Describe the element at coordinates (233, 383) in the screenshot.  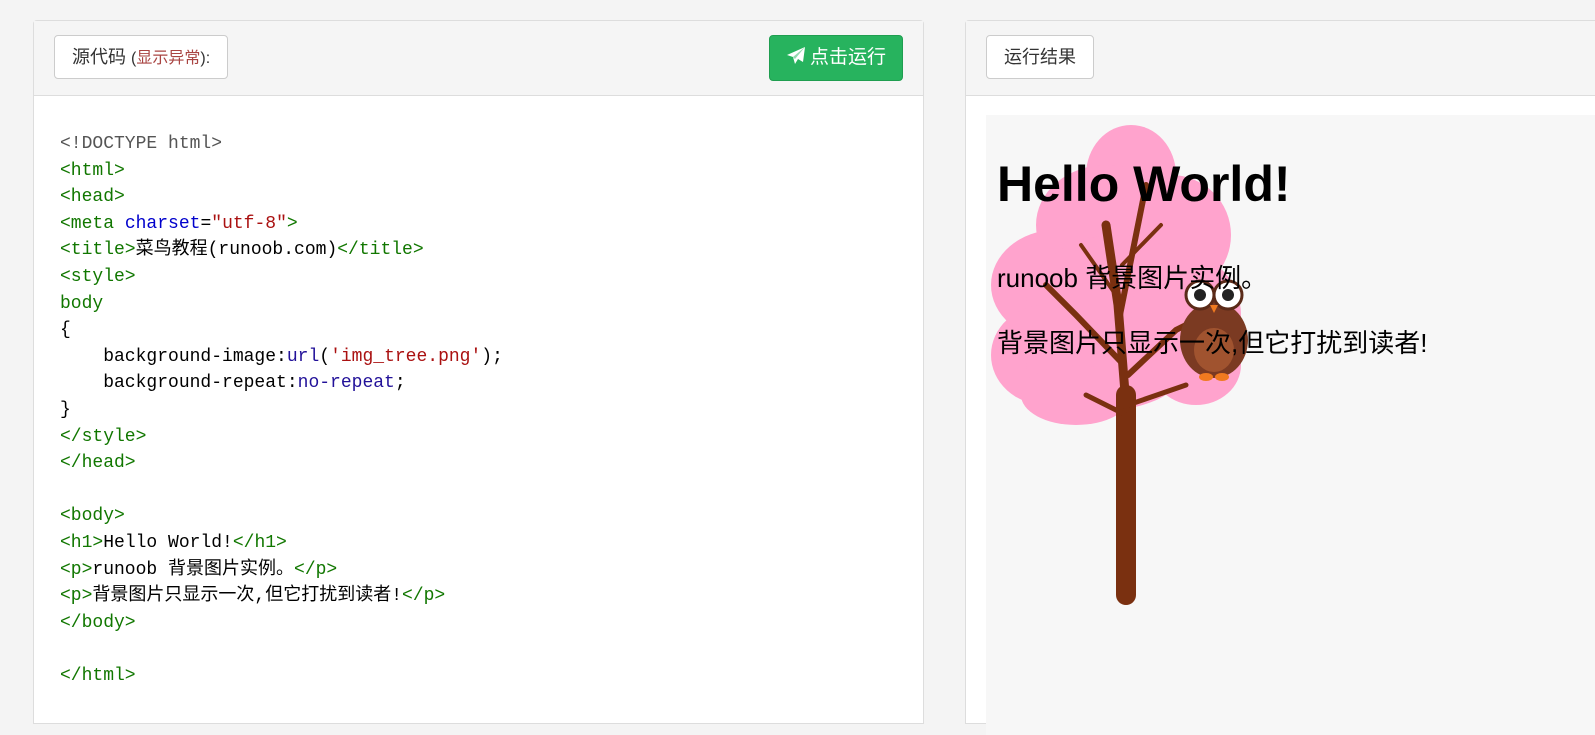
I see `code-line: background-repeat:no-repeat;` at that location.